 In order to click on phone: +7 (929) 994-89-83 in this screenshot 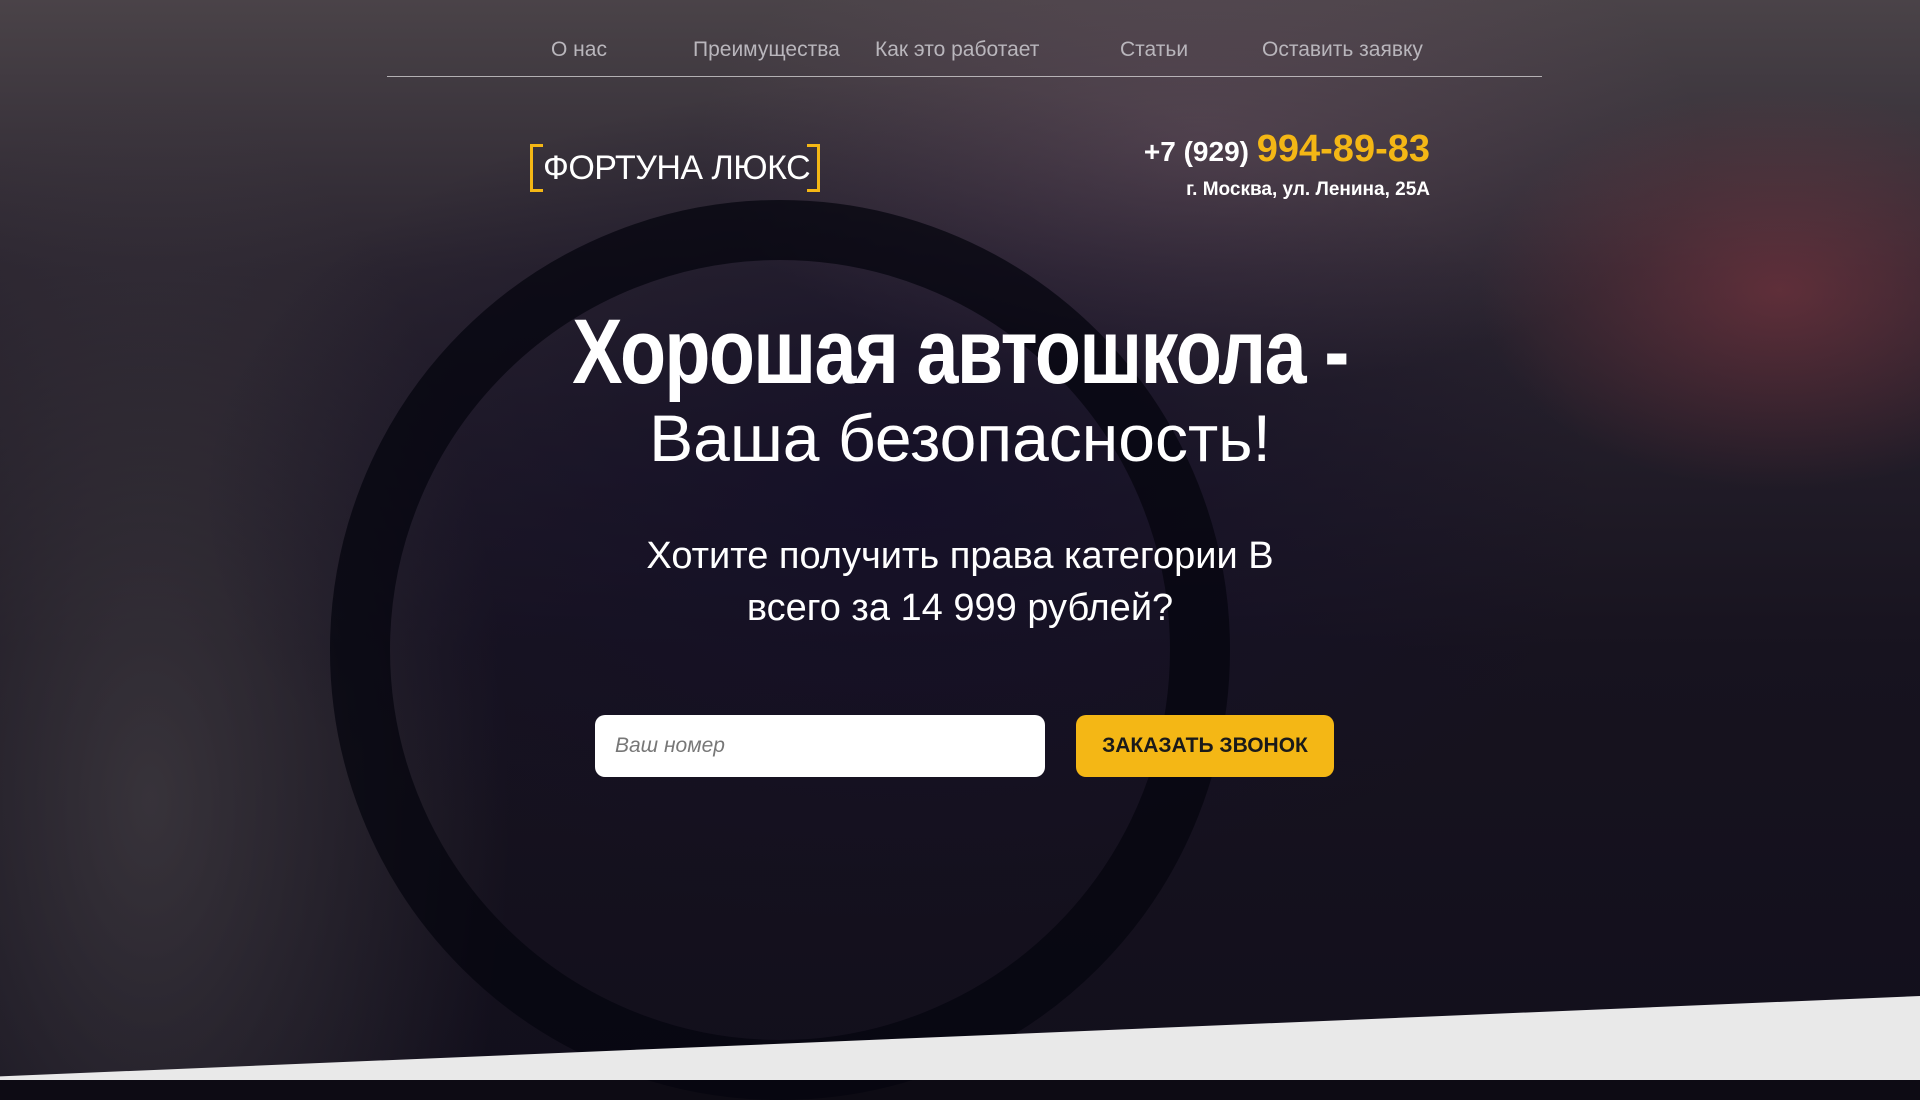, I will do `click(1287, 149)`.